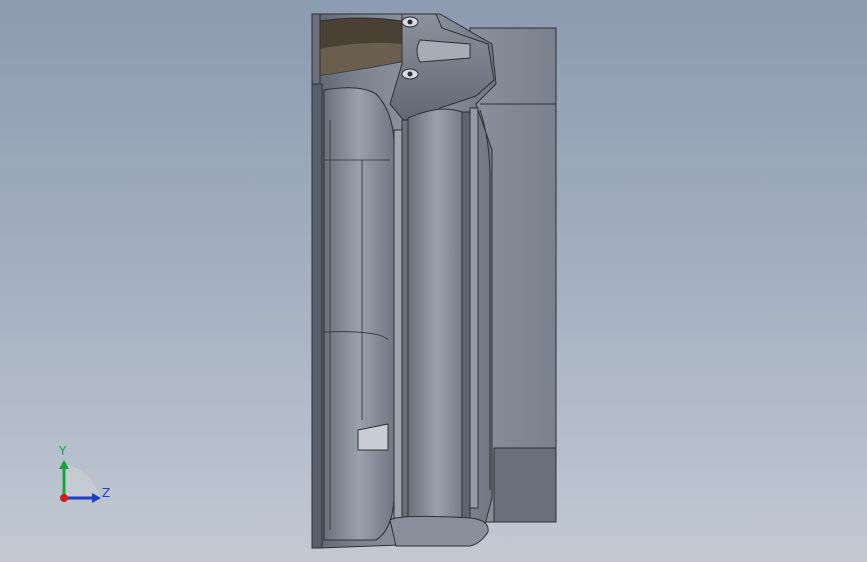 This screenshot has width=867, height=562. I want to click on left-face-lip, so click(316, 49).